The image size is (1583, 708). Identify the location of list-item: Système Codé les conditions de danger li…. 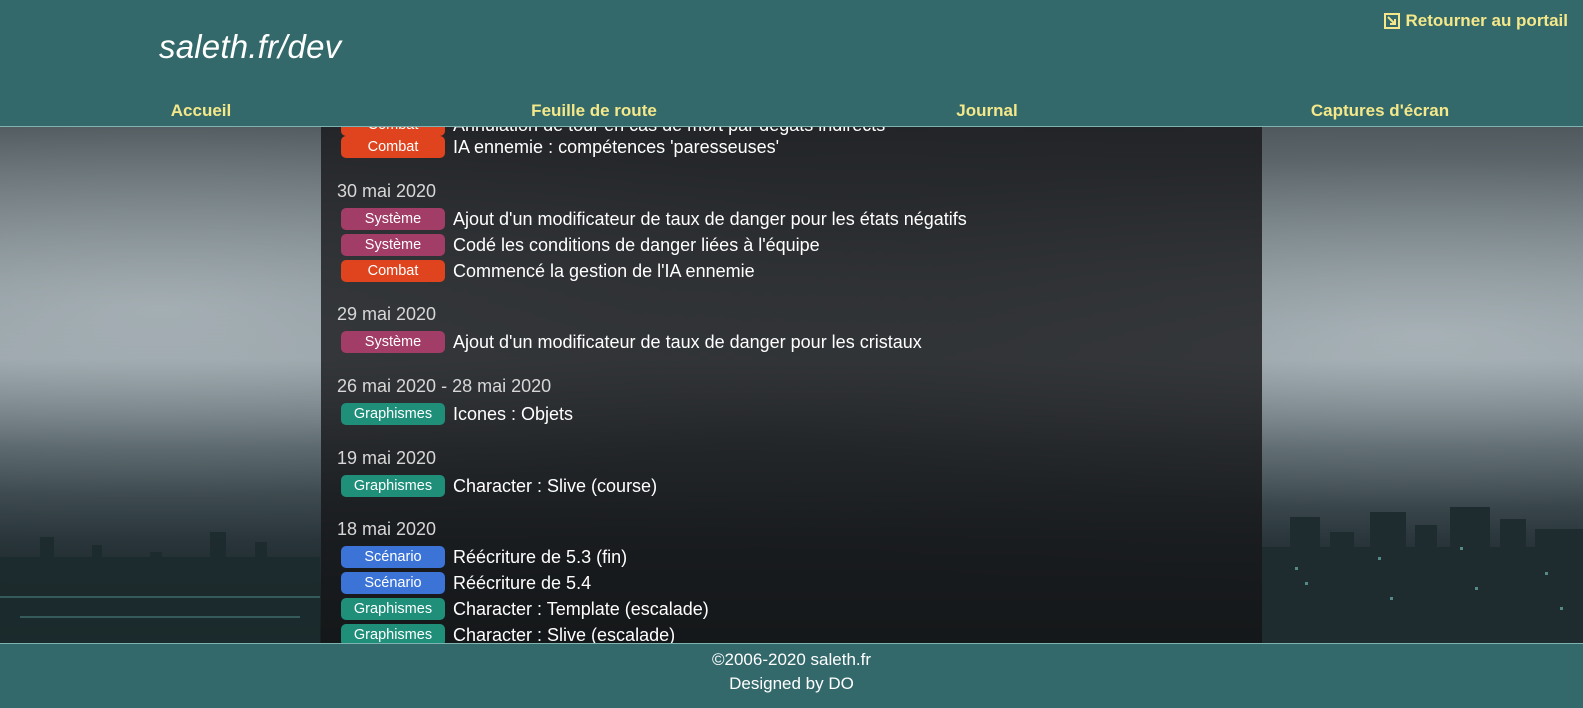
(580, 245).